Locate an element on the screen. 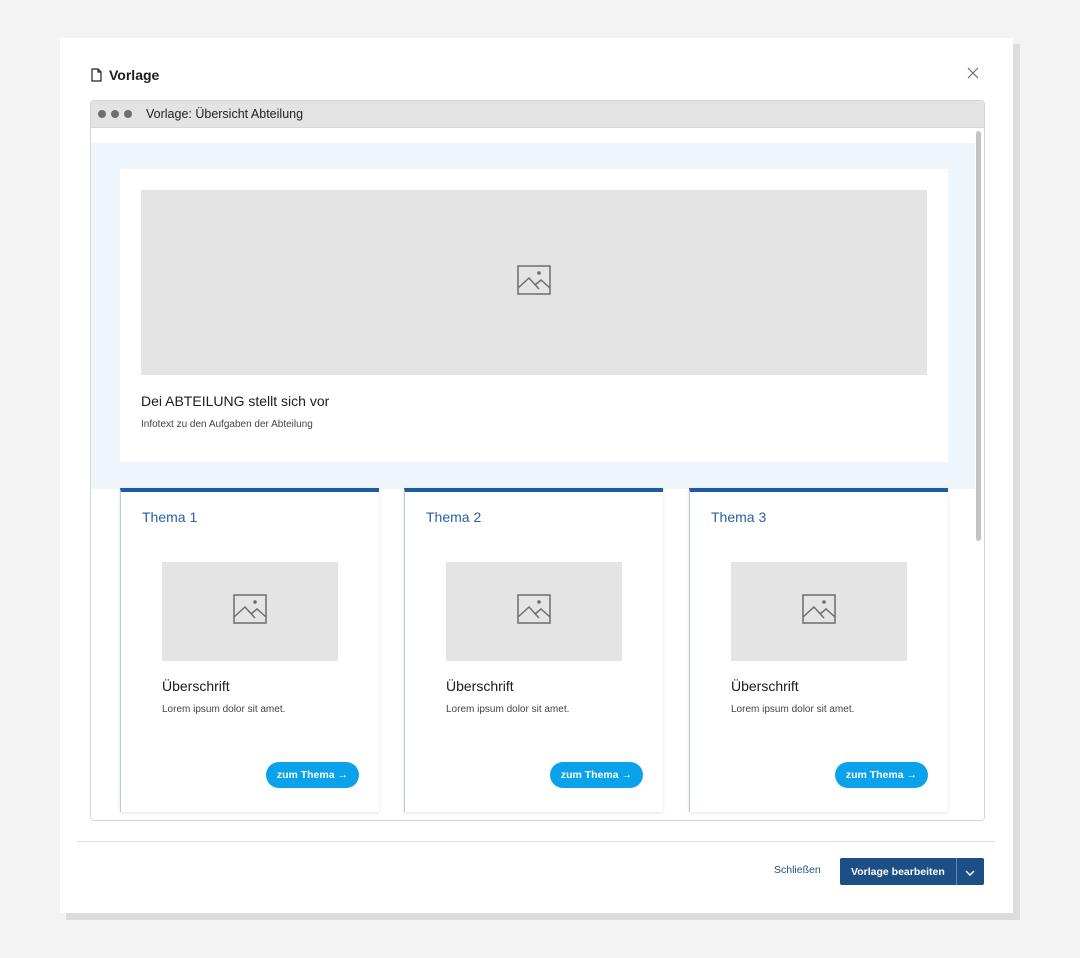 The width and height of the screenshot is (1080, 958). split-dropdown-button is located at coordinates (970, 871).